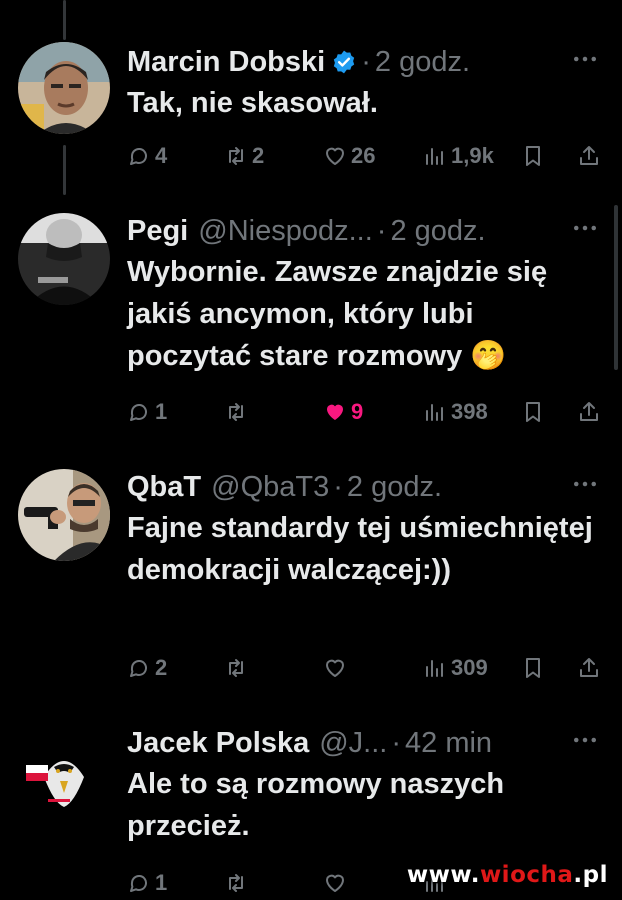 Image resolution: width=622 pixels, height=900 pixels. Describe the element at coordinates (469, 667) in the screenshot. I see `views-count: 309` at that location.